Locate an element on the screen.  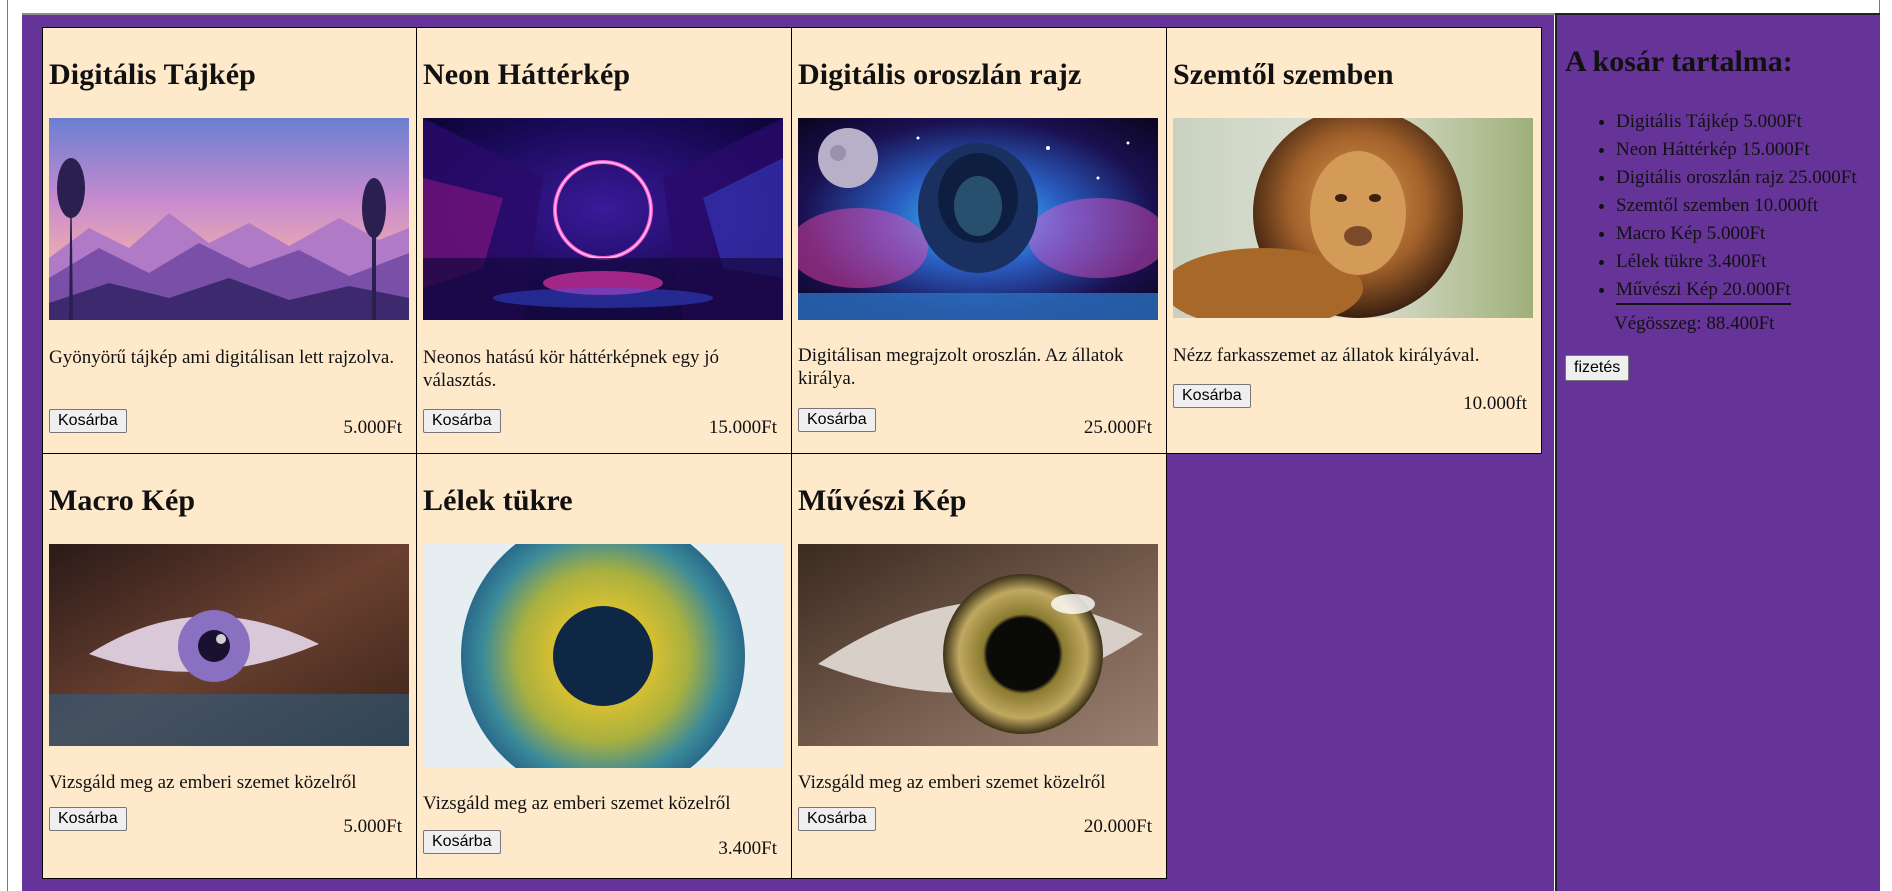
product-price: 10.000ft is located at coordinates (1495, 403).